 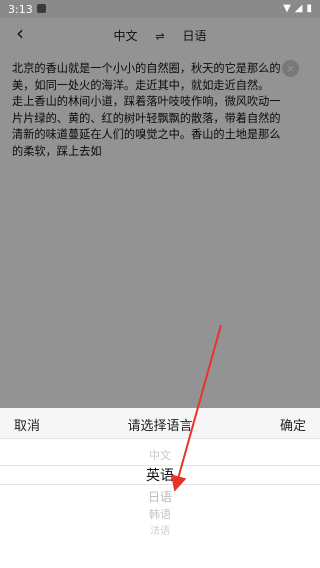 I want to click on picker-option: 韩语, so click(x=160, y=514).